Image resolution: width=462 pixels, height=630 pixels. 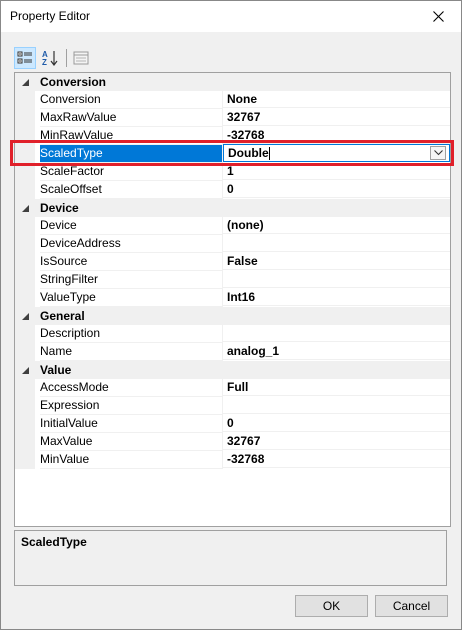 I want to click on property-pages-icon, so click(x=81, y=58).